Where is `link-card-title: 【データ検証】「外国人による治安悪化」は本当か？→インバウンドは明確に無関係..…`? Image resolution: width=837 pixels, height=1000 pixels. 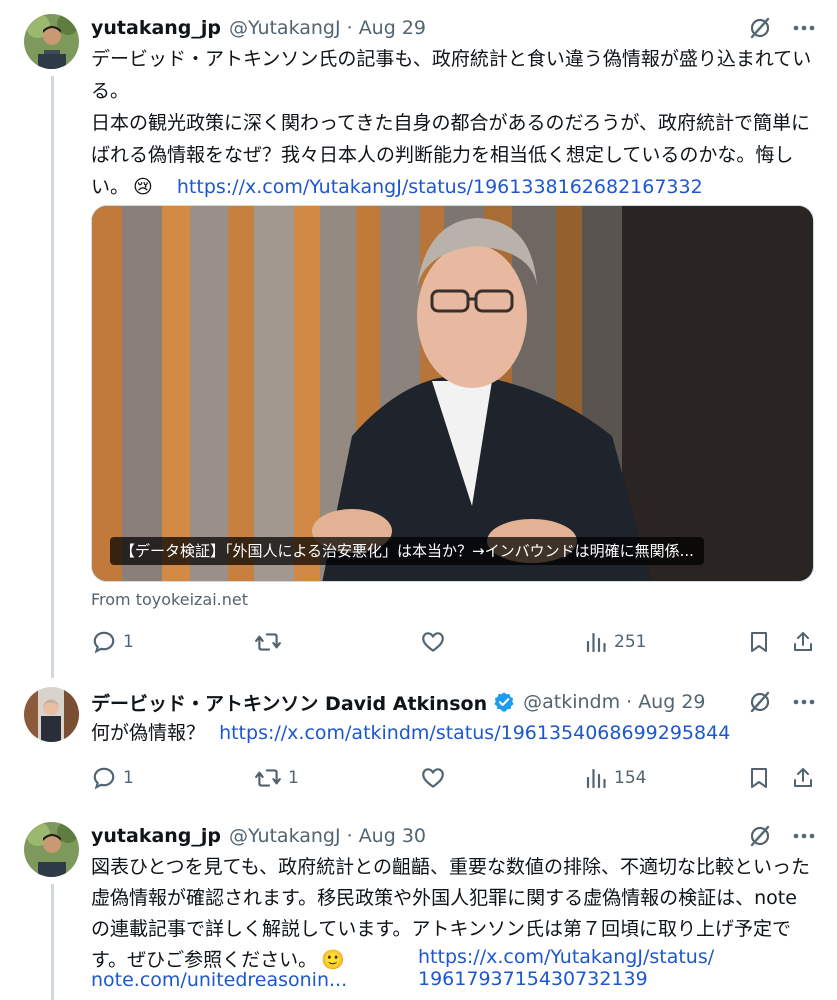
link-card-title: 【データ検証】「外国人による治安悪化」は本当か？→インバウンドは明確に無関係..… is located at coordinates (407, 551).